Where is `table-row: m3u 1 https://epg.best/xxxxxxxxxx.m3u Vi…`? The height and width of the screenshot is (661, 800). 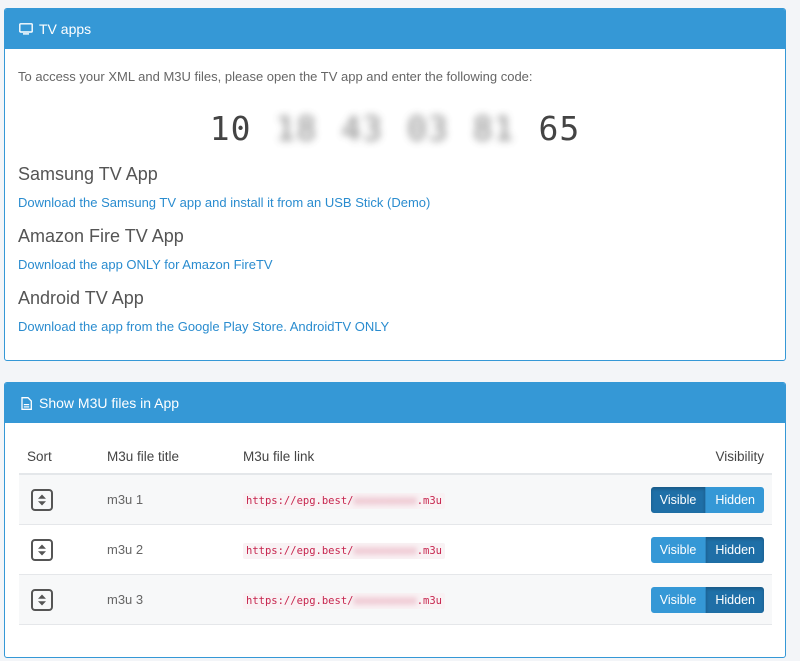
table-row: m3u 1 https://epg.best/xxxxxxxxxx.m3u Vi… is located at coordinates (395, 499).